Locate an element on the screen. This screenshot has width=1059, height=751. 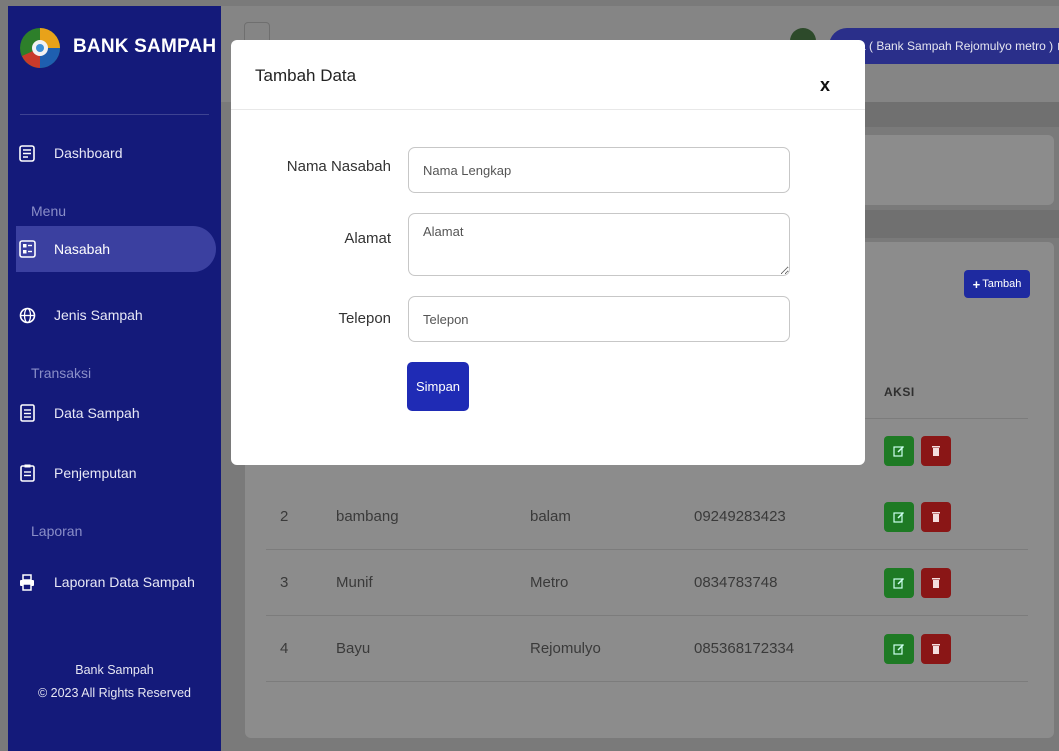
simpan-button: Simpan is located at coordinates (438, 386).